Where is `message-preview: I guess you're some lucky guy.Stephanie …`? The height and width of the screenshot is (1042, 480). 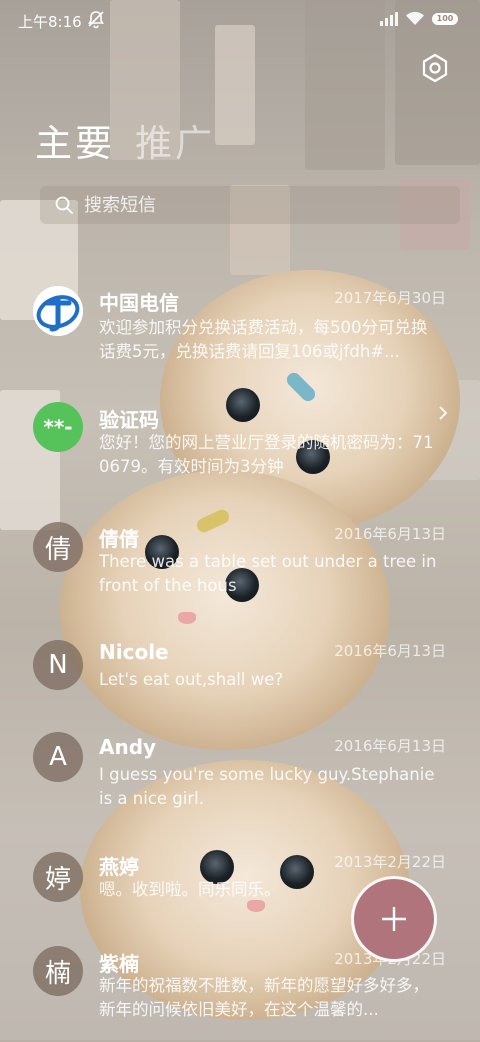 message-preview: I guess you're some lucky guy.Stephanie … is located at coordinates (267, 786).